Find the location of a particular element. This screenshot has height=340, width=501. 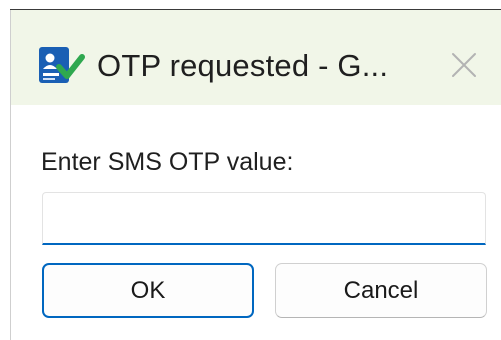

cancel-button: Cancel is located at coordinates (381, 290).